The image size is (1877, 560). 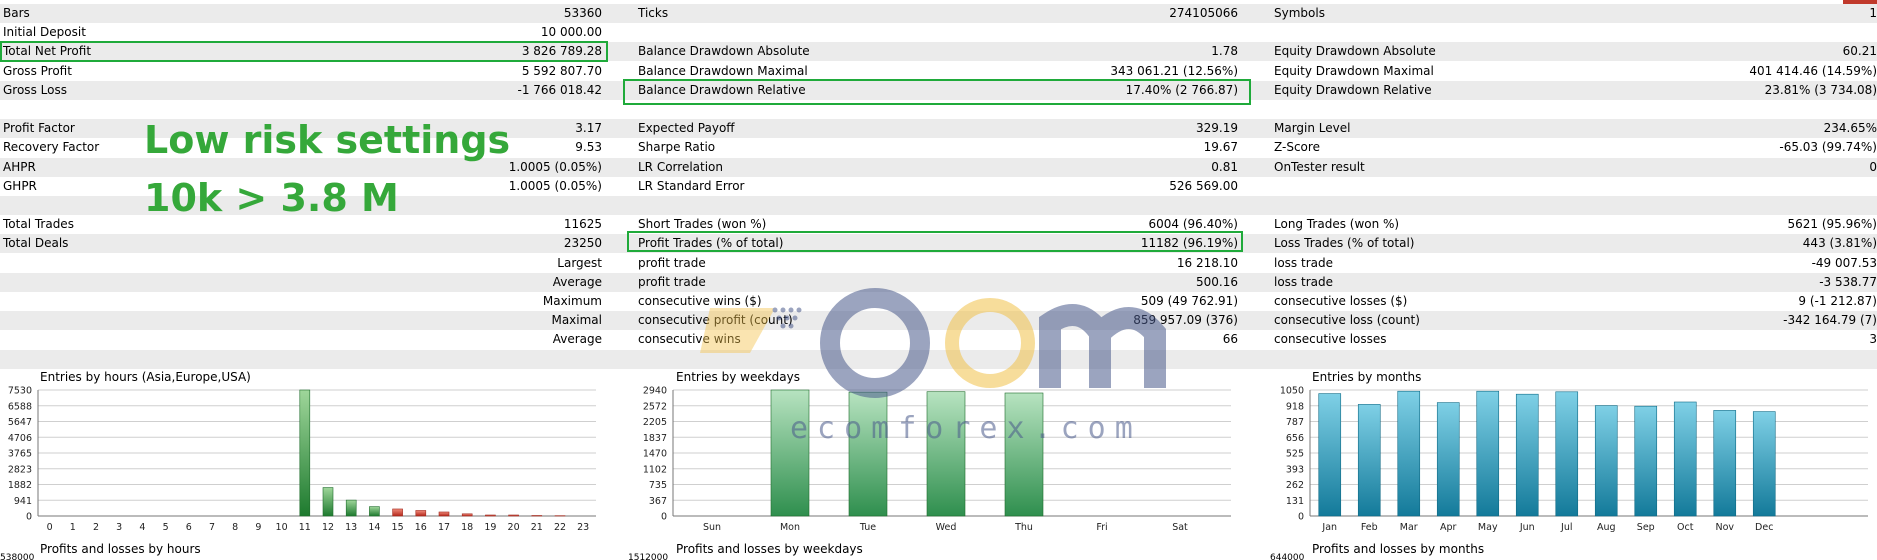 What do you see at coordinates (655, 454) in the screenshot?
I see `y-tick-label: 1470` at bounding box center [655, 454].